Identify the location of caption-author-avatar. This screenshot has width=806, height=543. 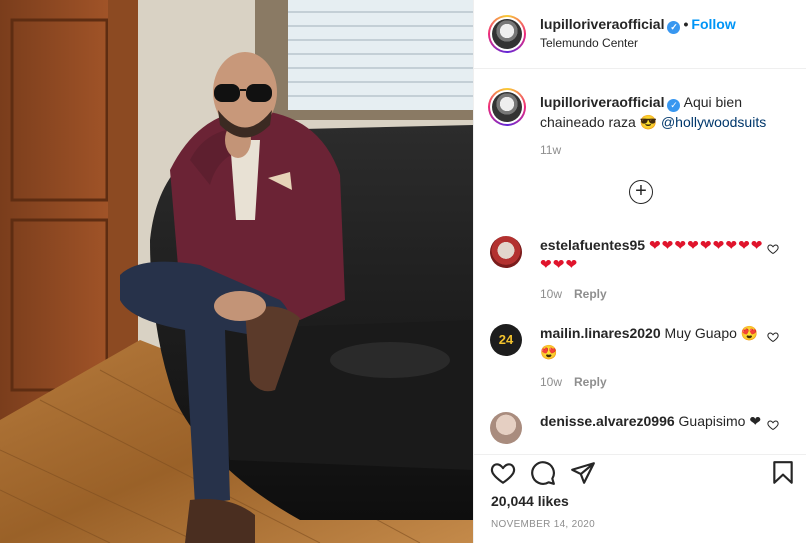
(507, 107).